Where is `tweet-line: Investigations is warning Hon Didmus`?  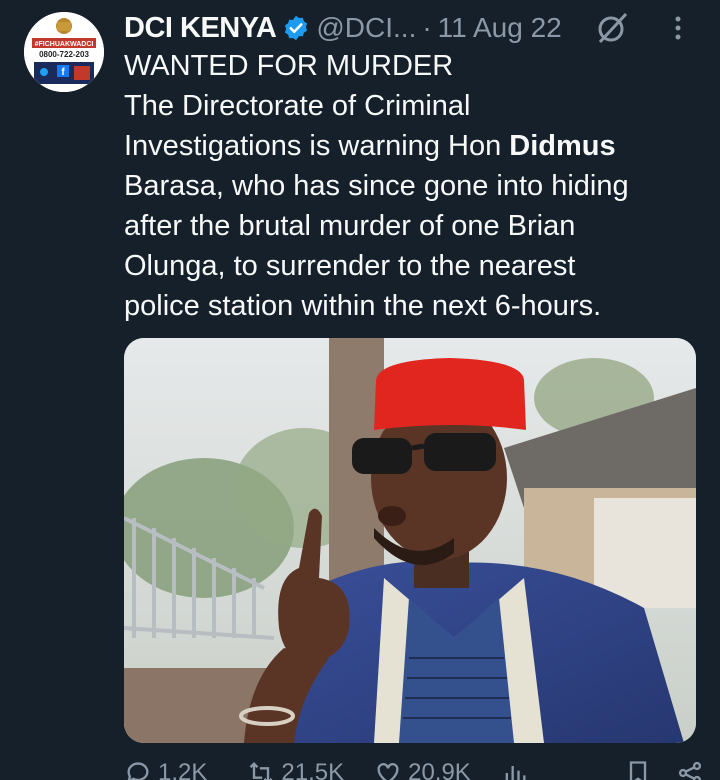
tweet-line: Investigations is warning Hon Didmus is located at coordinates (414, 146).